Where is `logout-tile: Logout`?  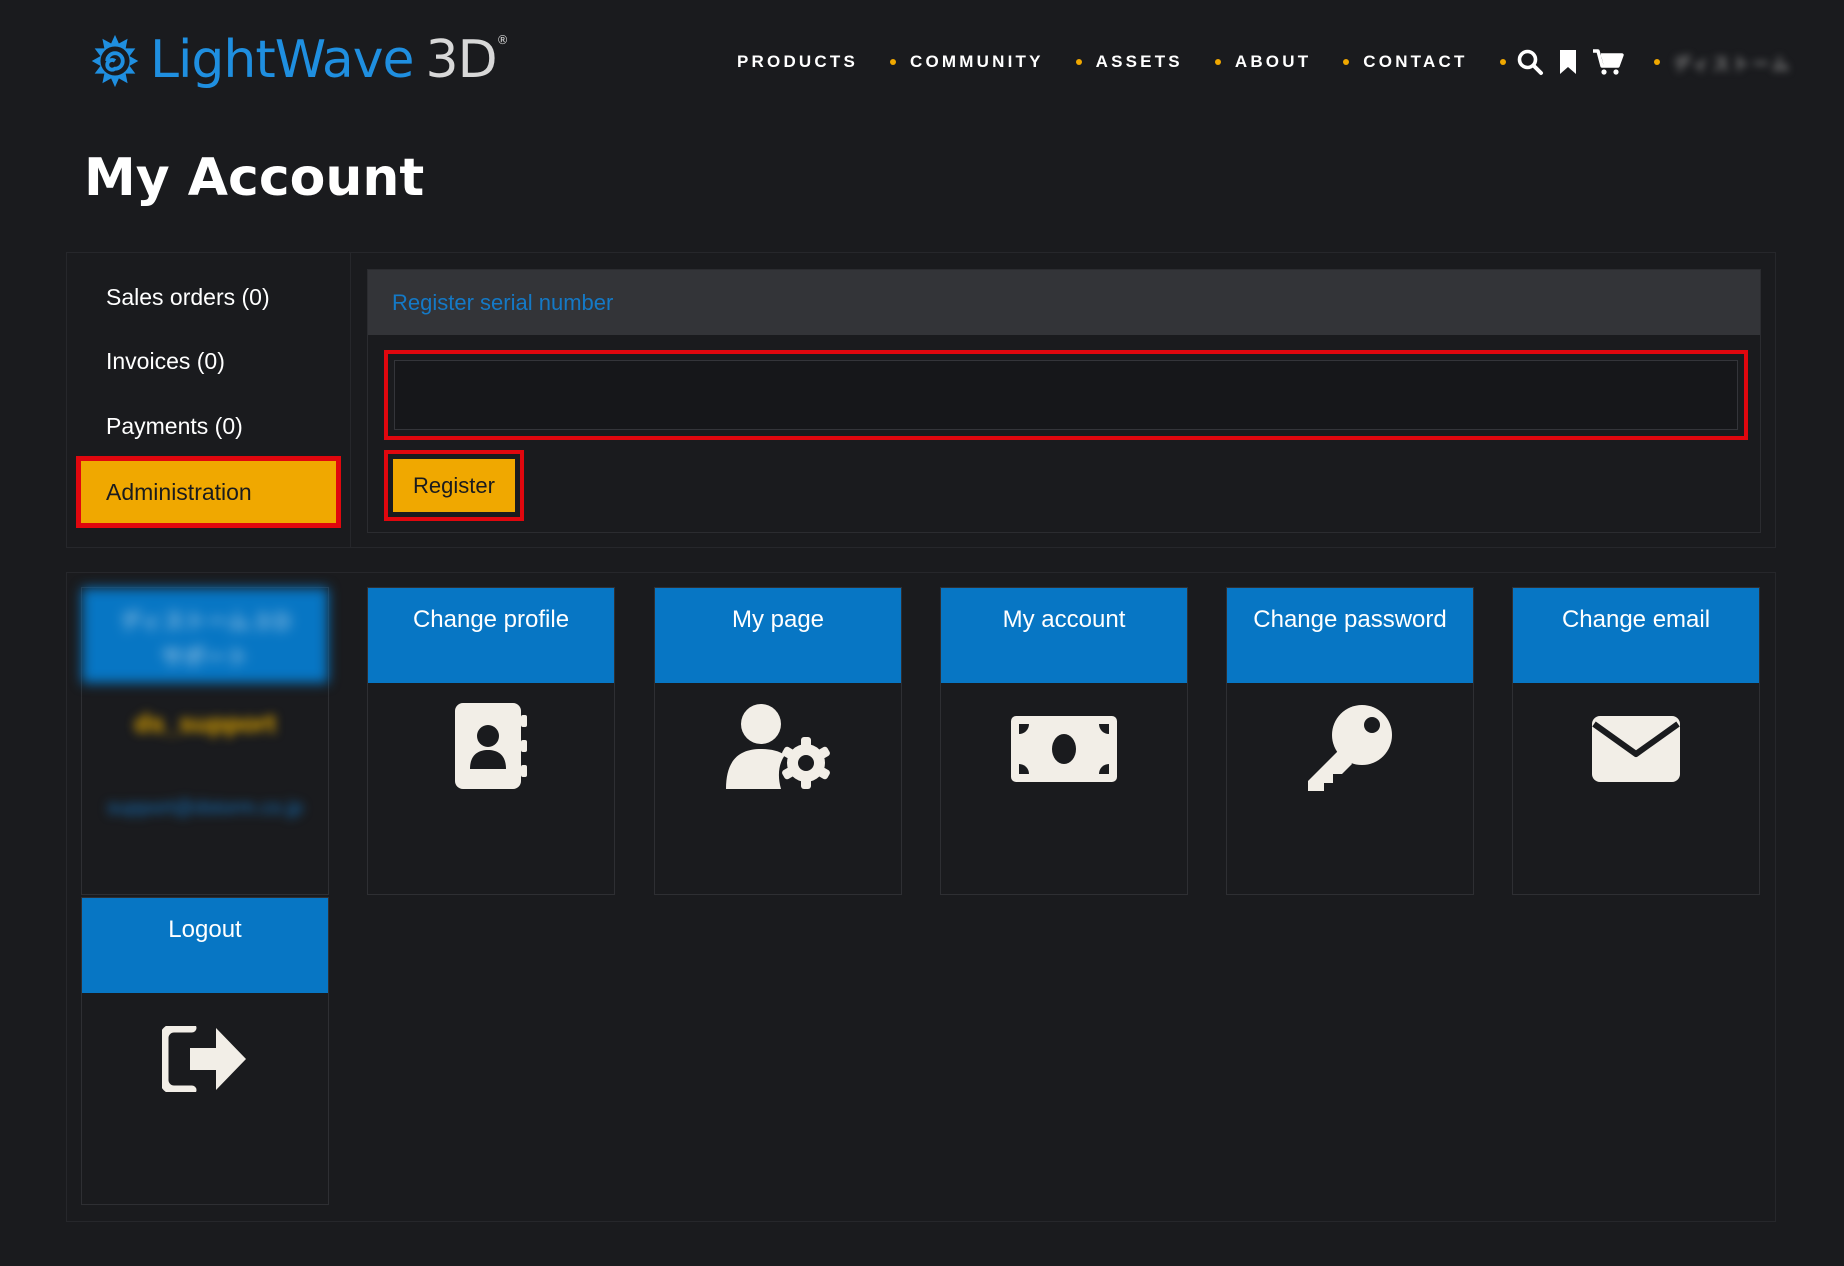 logout-tile: Logout is located at coordinates (205, 1051).